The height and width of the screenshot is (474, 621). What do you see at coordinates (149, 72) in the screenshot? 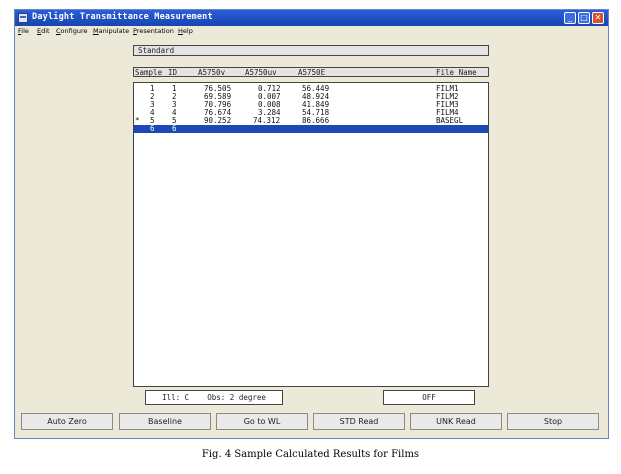
I see `header-sample: Sample` at bounding box center [149, 72].